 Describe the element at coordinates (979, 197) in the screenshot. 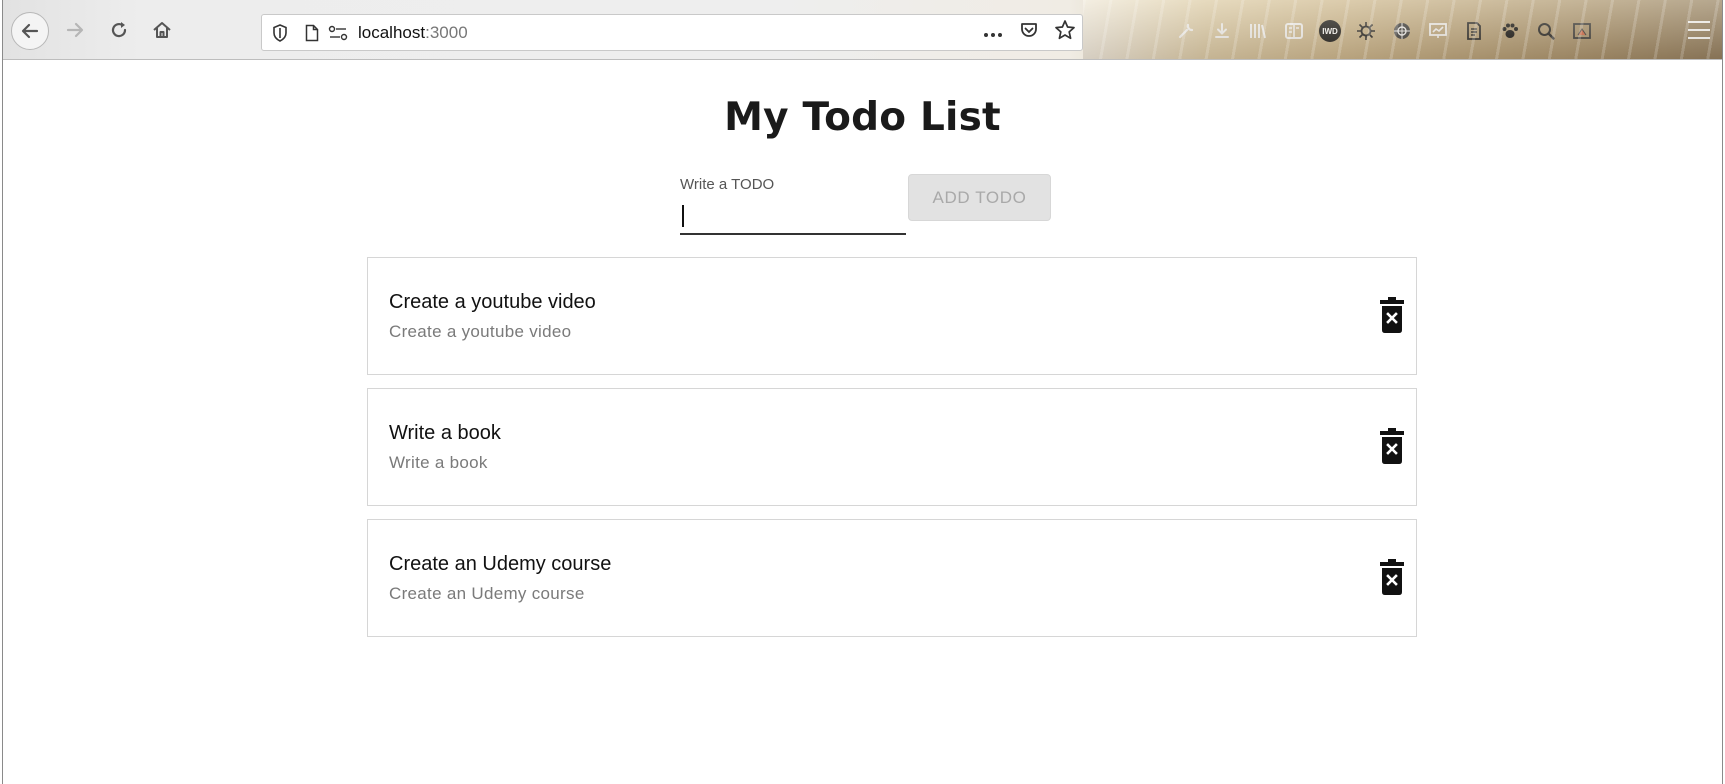

I see `add-todo-button: ADD TODO` at that location.